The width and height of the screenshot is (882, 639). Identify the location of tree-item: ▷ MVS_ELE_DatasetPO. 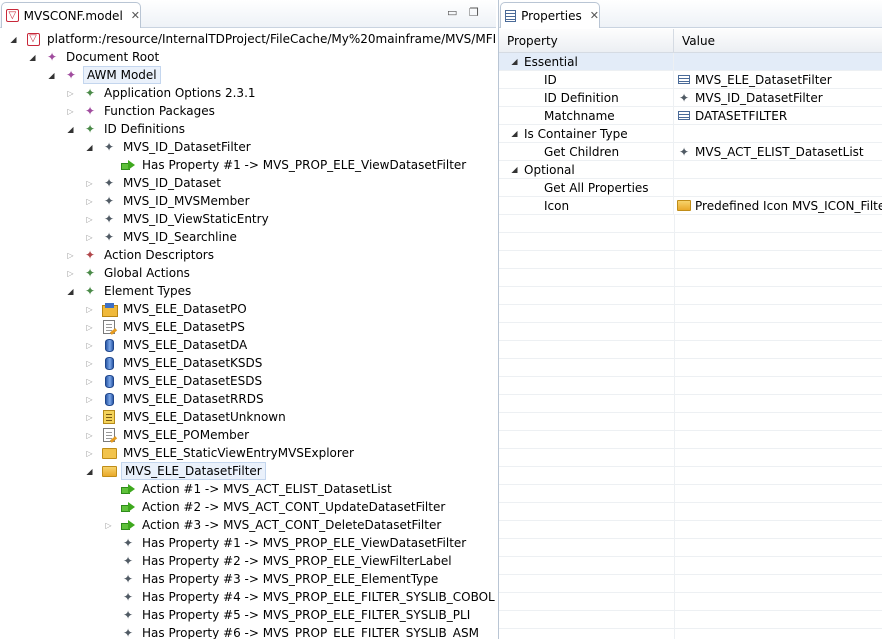
(248, 309).